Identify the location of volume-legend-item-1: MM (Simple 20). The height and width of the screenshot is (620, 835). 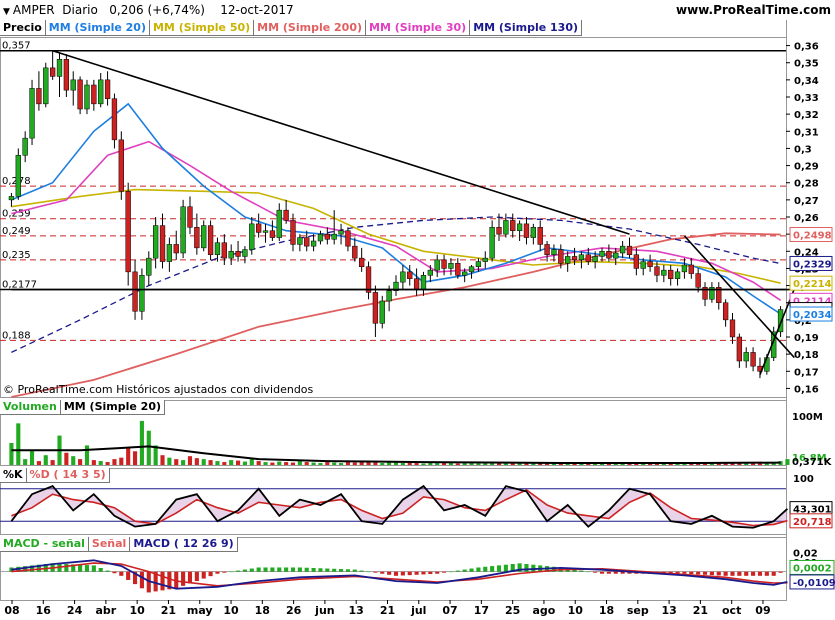
(113, 407).